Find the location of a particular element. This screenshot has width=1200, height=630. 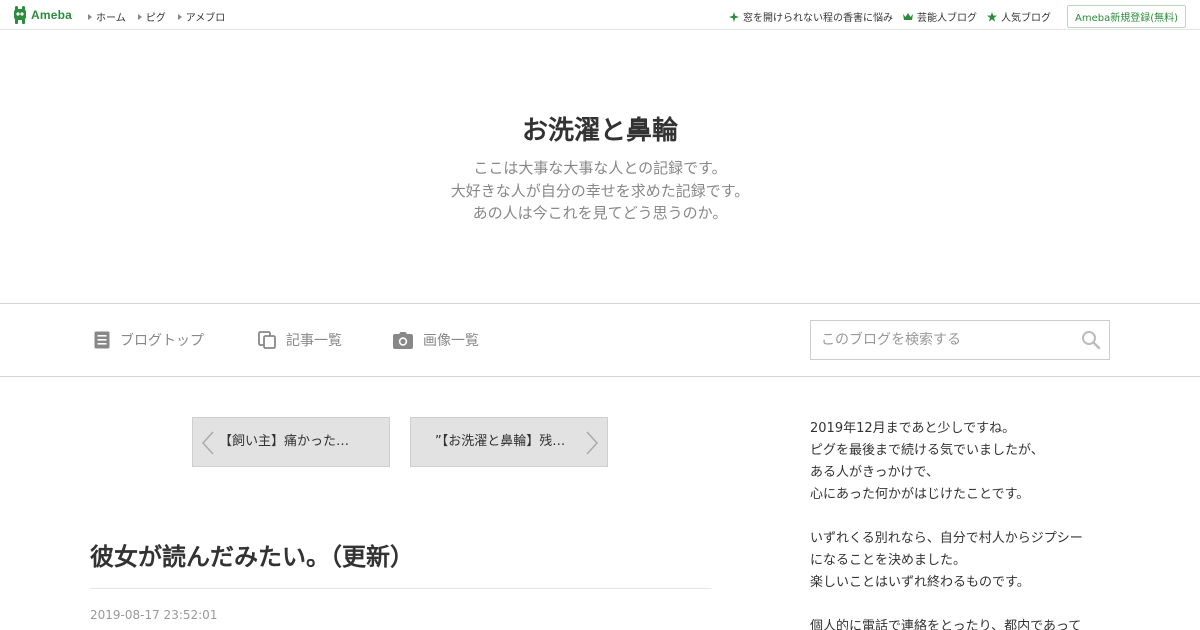

sidebar-line: 2019年12月まであと少しですね。 is located at coordinates (913, 428).